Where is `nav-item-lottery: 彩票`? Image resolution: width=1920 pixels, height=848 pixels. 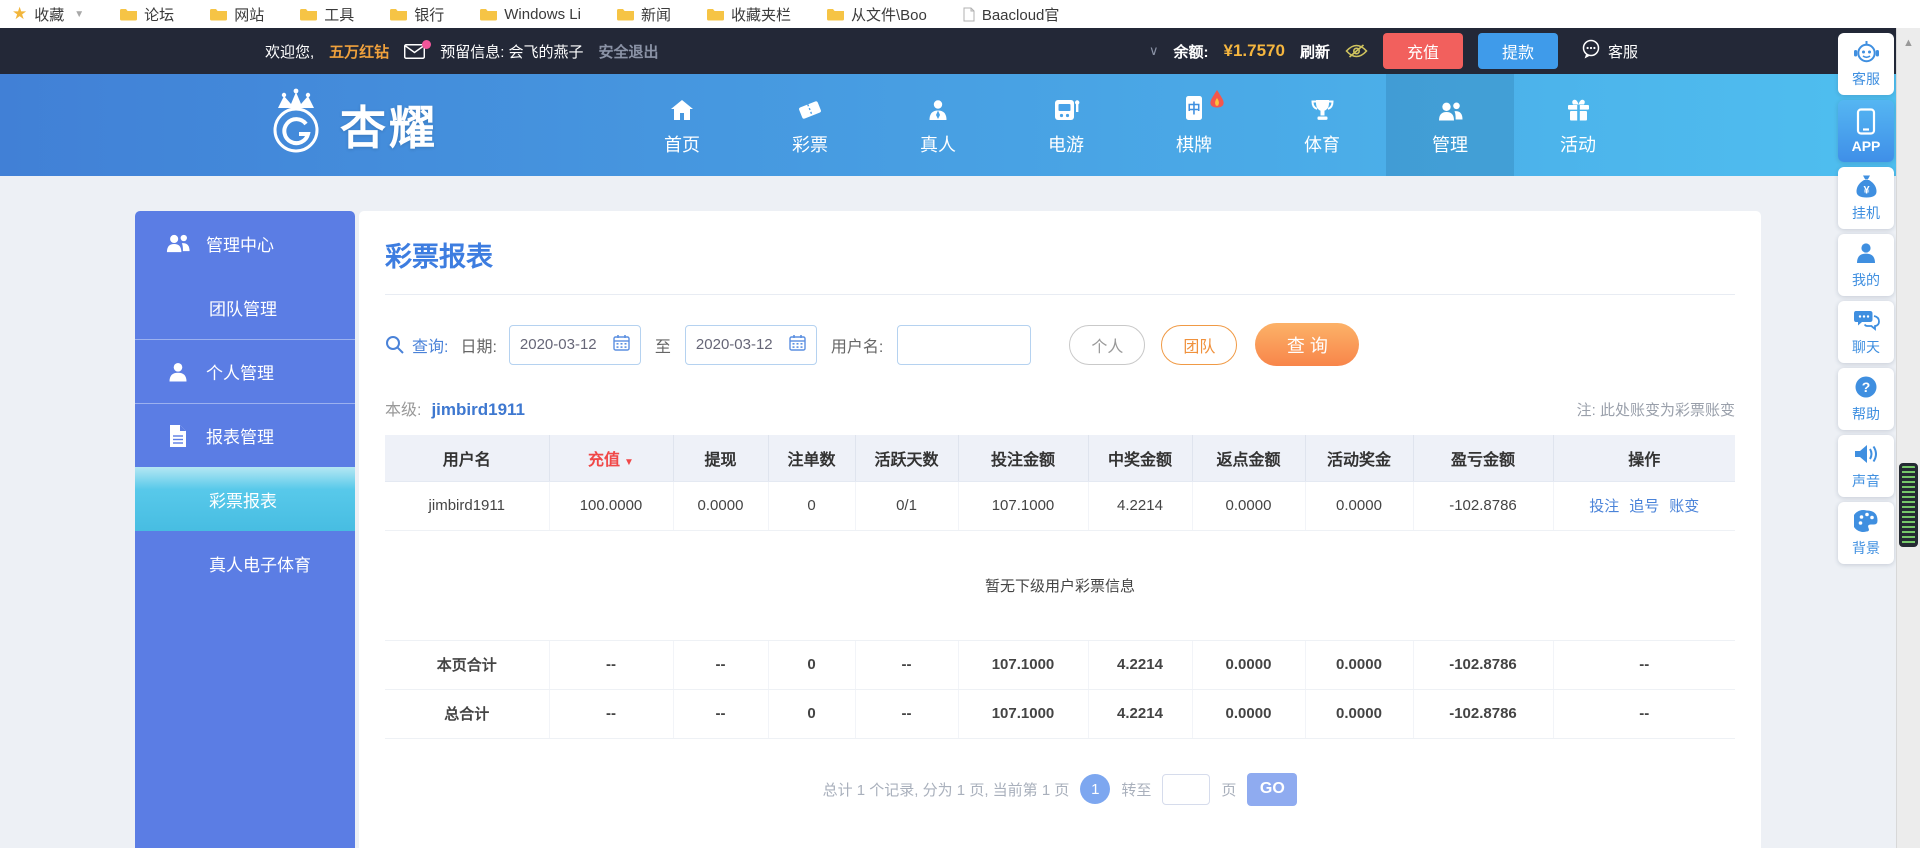
nav-item-lottery: 彩票 is located at coordinates (810, 125).